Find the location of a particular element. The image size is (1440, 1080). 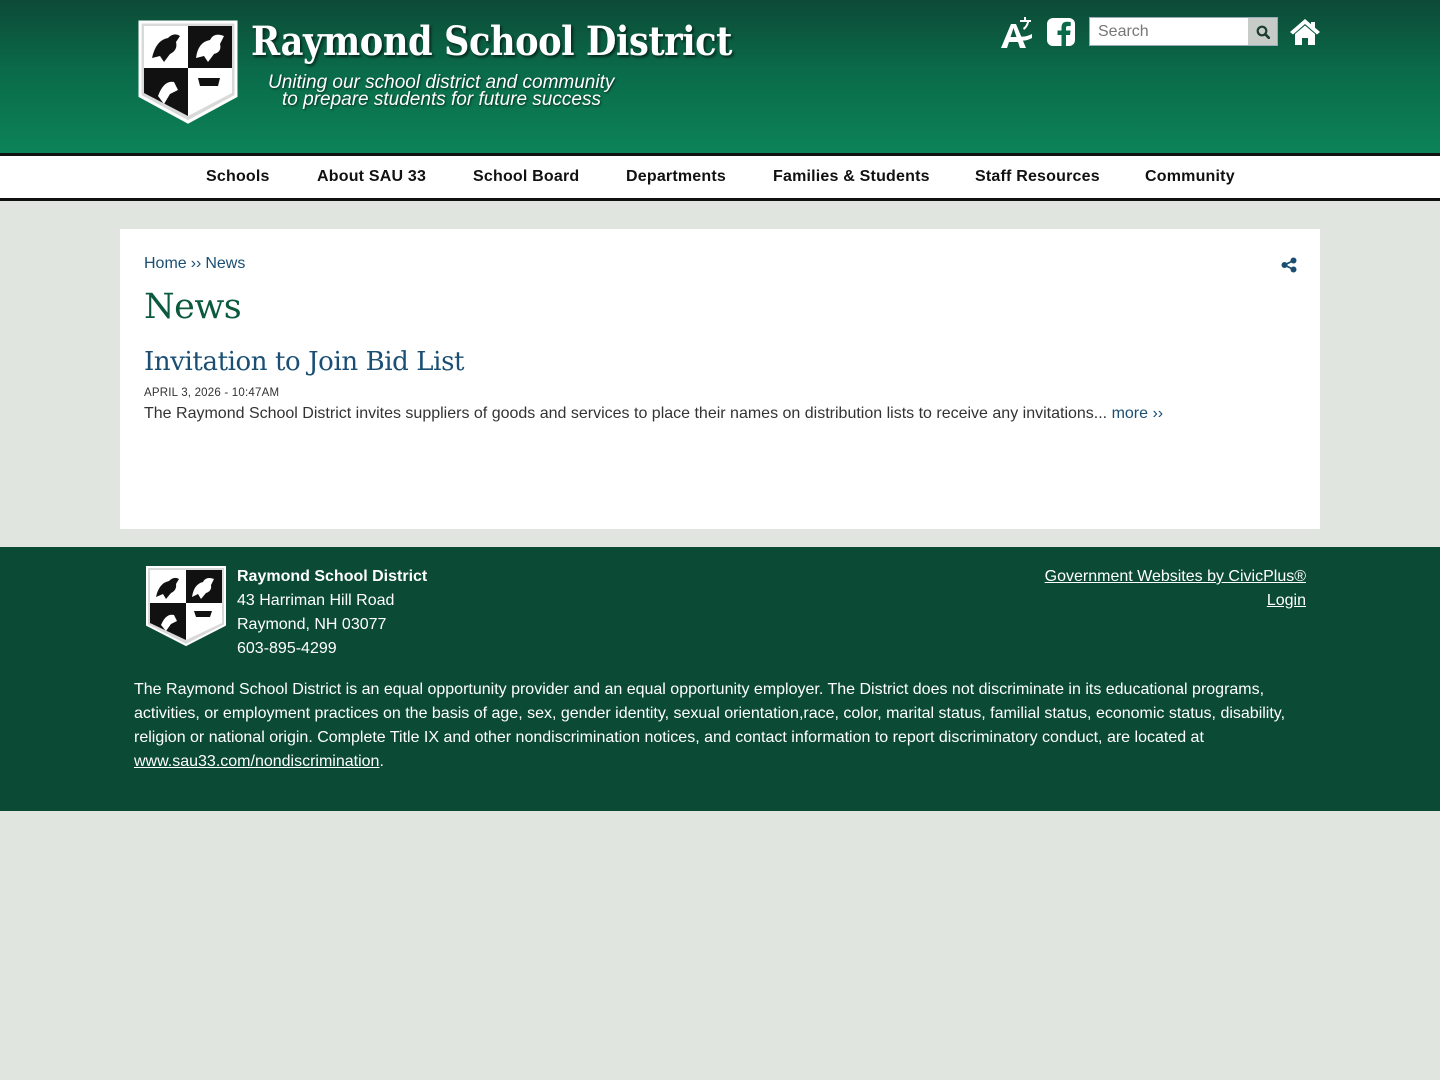

share-icon is located at coordinates (1289, 265).